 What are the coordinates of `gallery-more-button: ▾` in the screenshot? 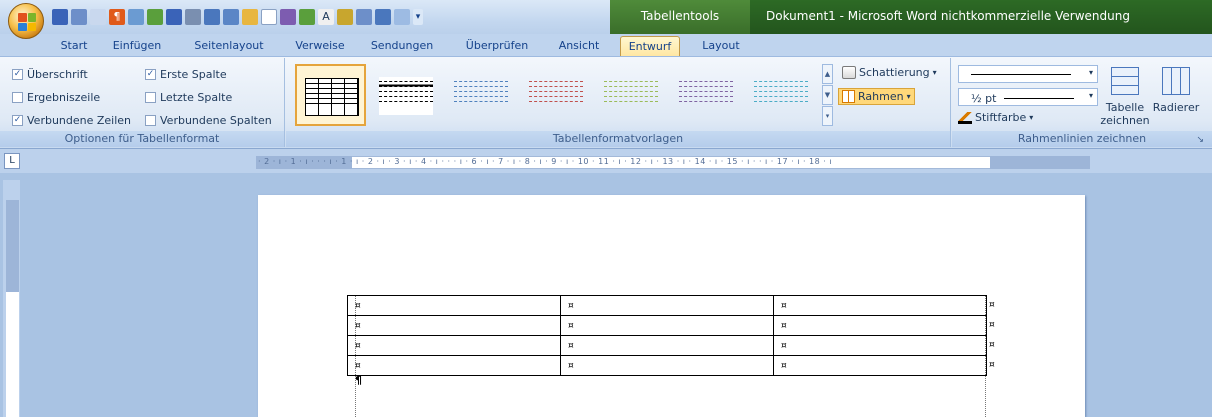 It's located at (827, 116).